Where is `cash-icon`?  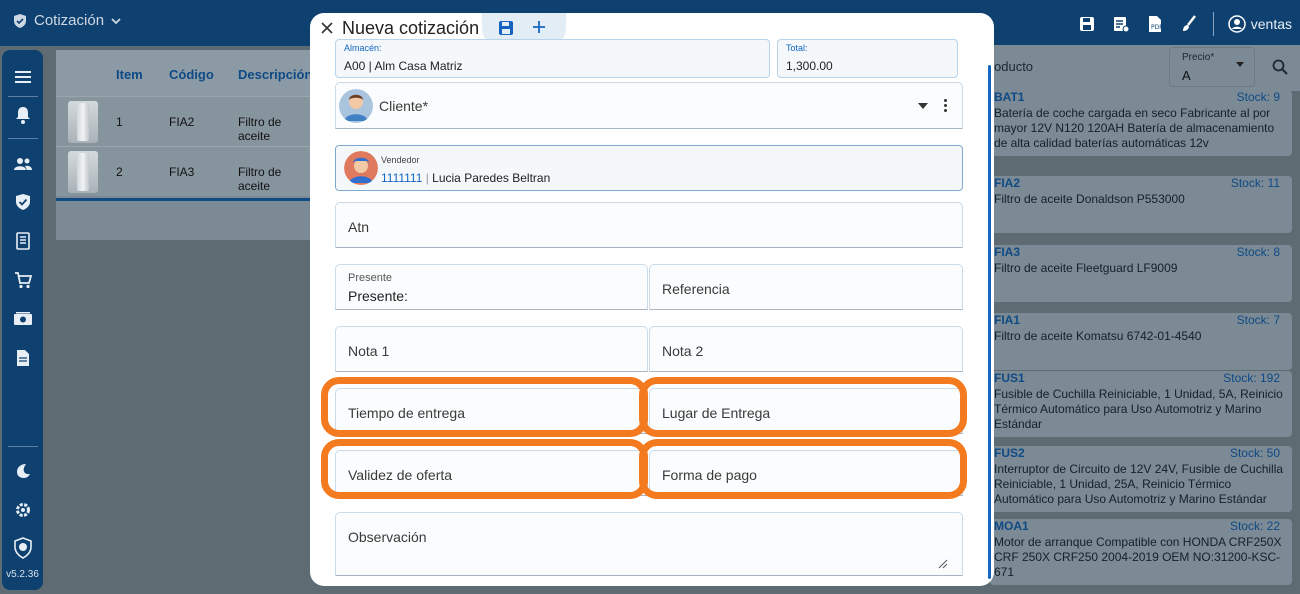
cash-icon is located at coordinates (23, 319).